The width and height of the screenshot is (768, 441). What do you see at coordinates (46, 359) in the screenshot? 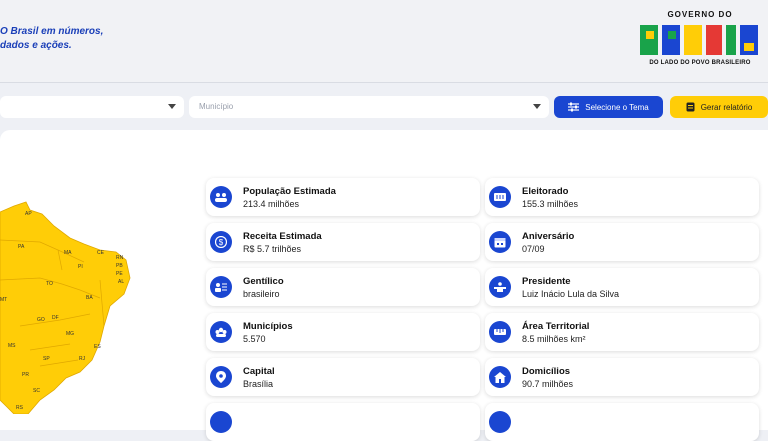
I see `state-label: SP` at bounding box center [46, 359].